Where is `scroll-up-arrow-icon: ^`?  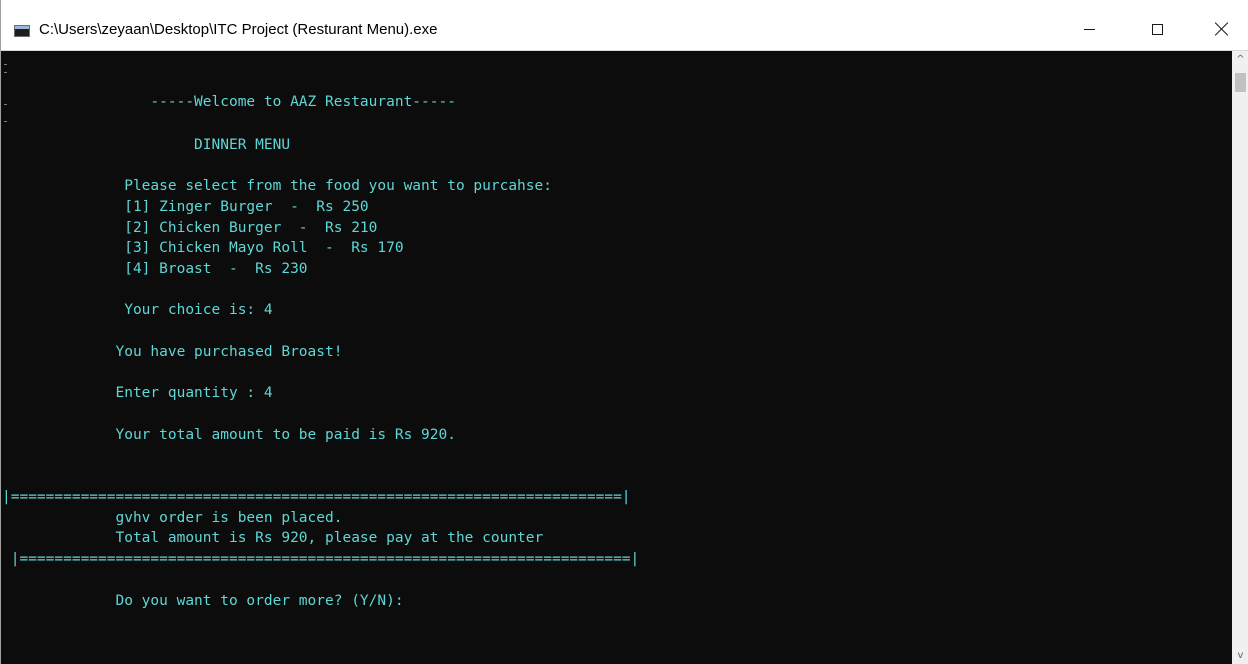
scroll-up-arrow-icon: ^ is located at coordinates (1240, 59).